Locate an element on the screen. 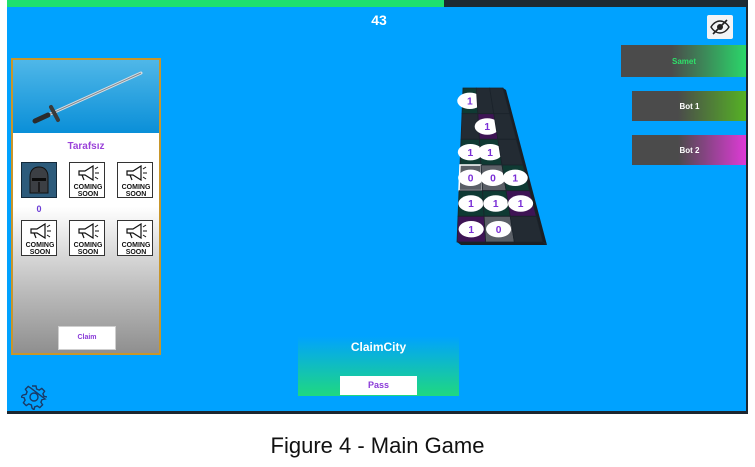 The height and width of the screenshot is (467, 755). player-card-bot2: Bot 2 is located at coordinates (689, 150).